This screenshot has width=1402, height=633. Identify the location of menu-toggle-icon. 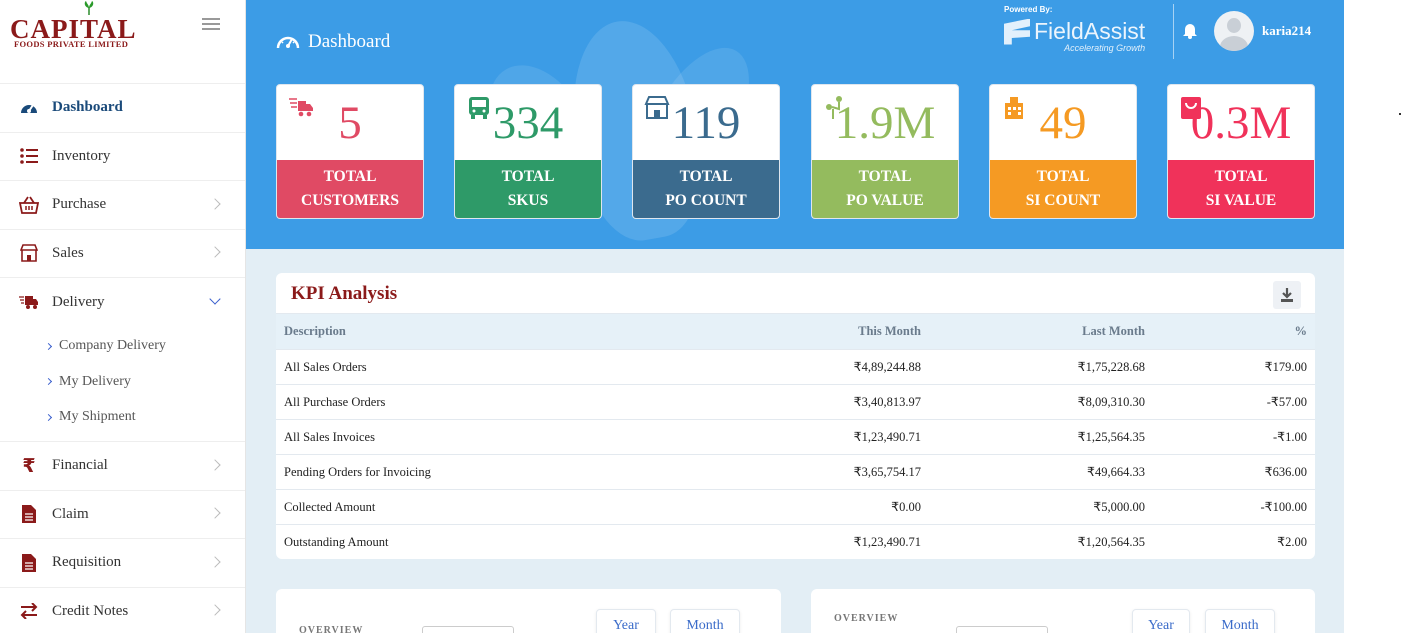
(211, 25).